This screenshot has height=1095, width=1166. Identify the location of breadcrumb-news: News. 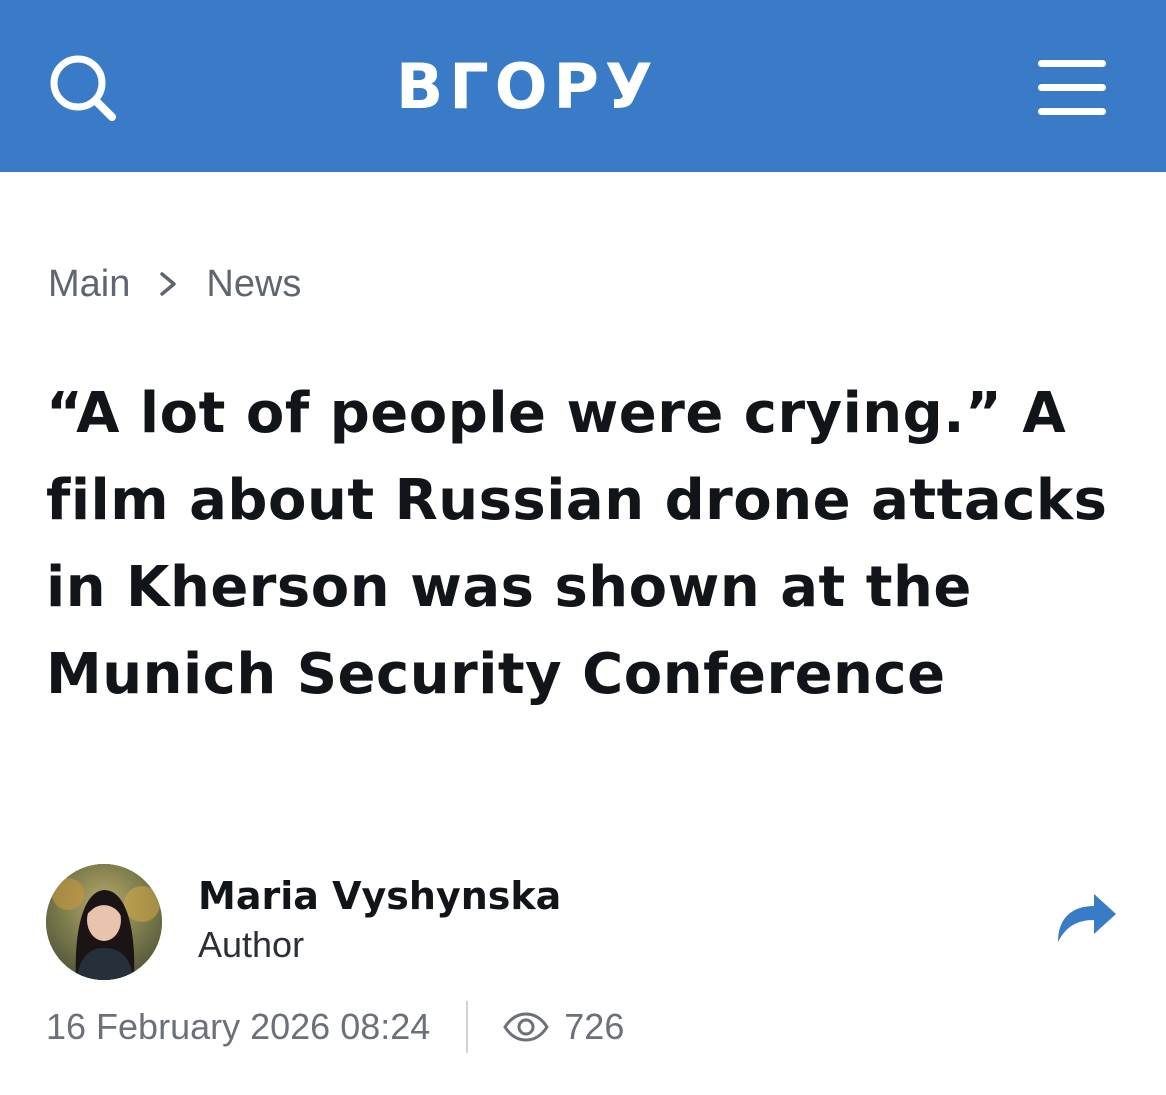
(253, 284).